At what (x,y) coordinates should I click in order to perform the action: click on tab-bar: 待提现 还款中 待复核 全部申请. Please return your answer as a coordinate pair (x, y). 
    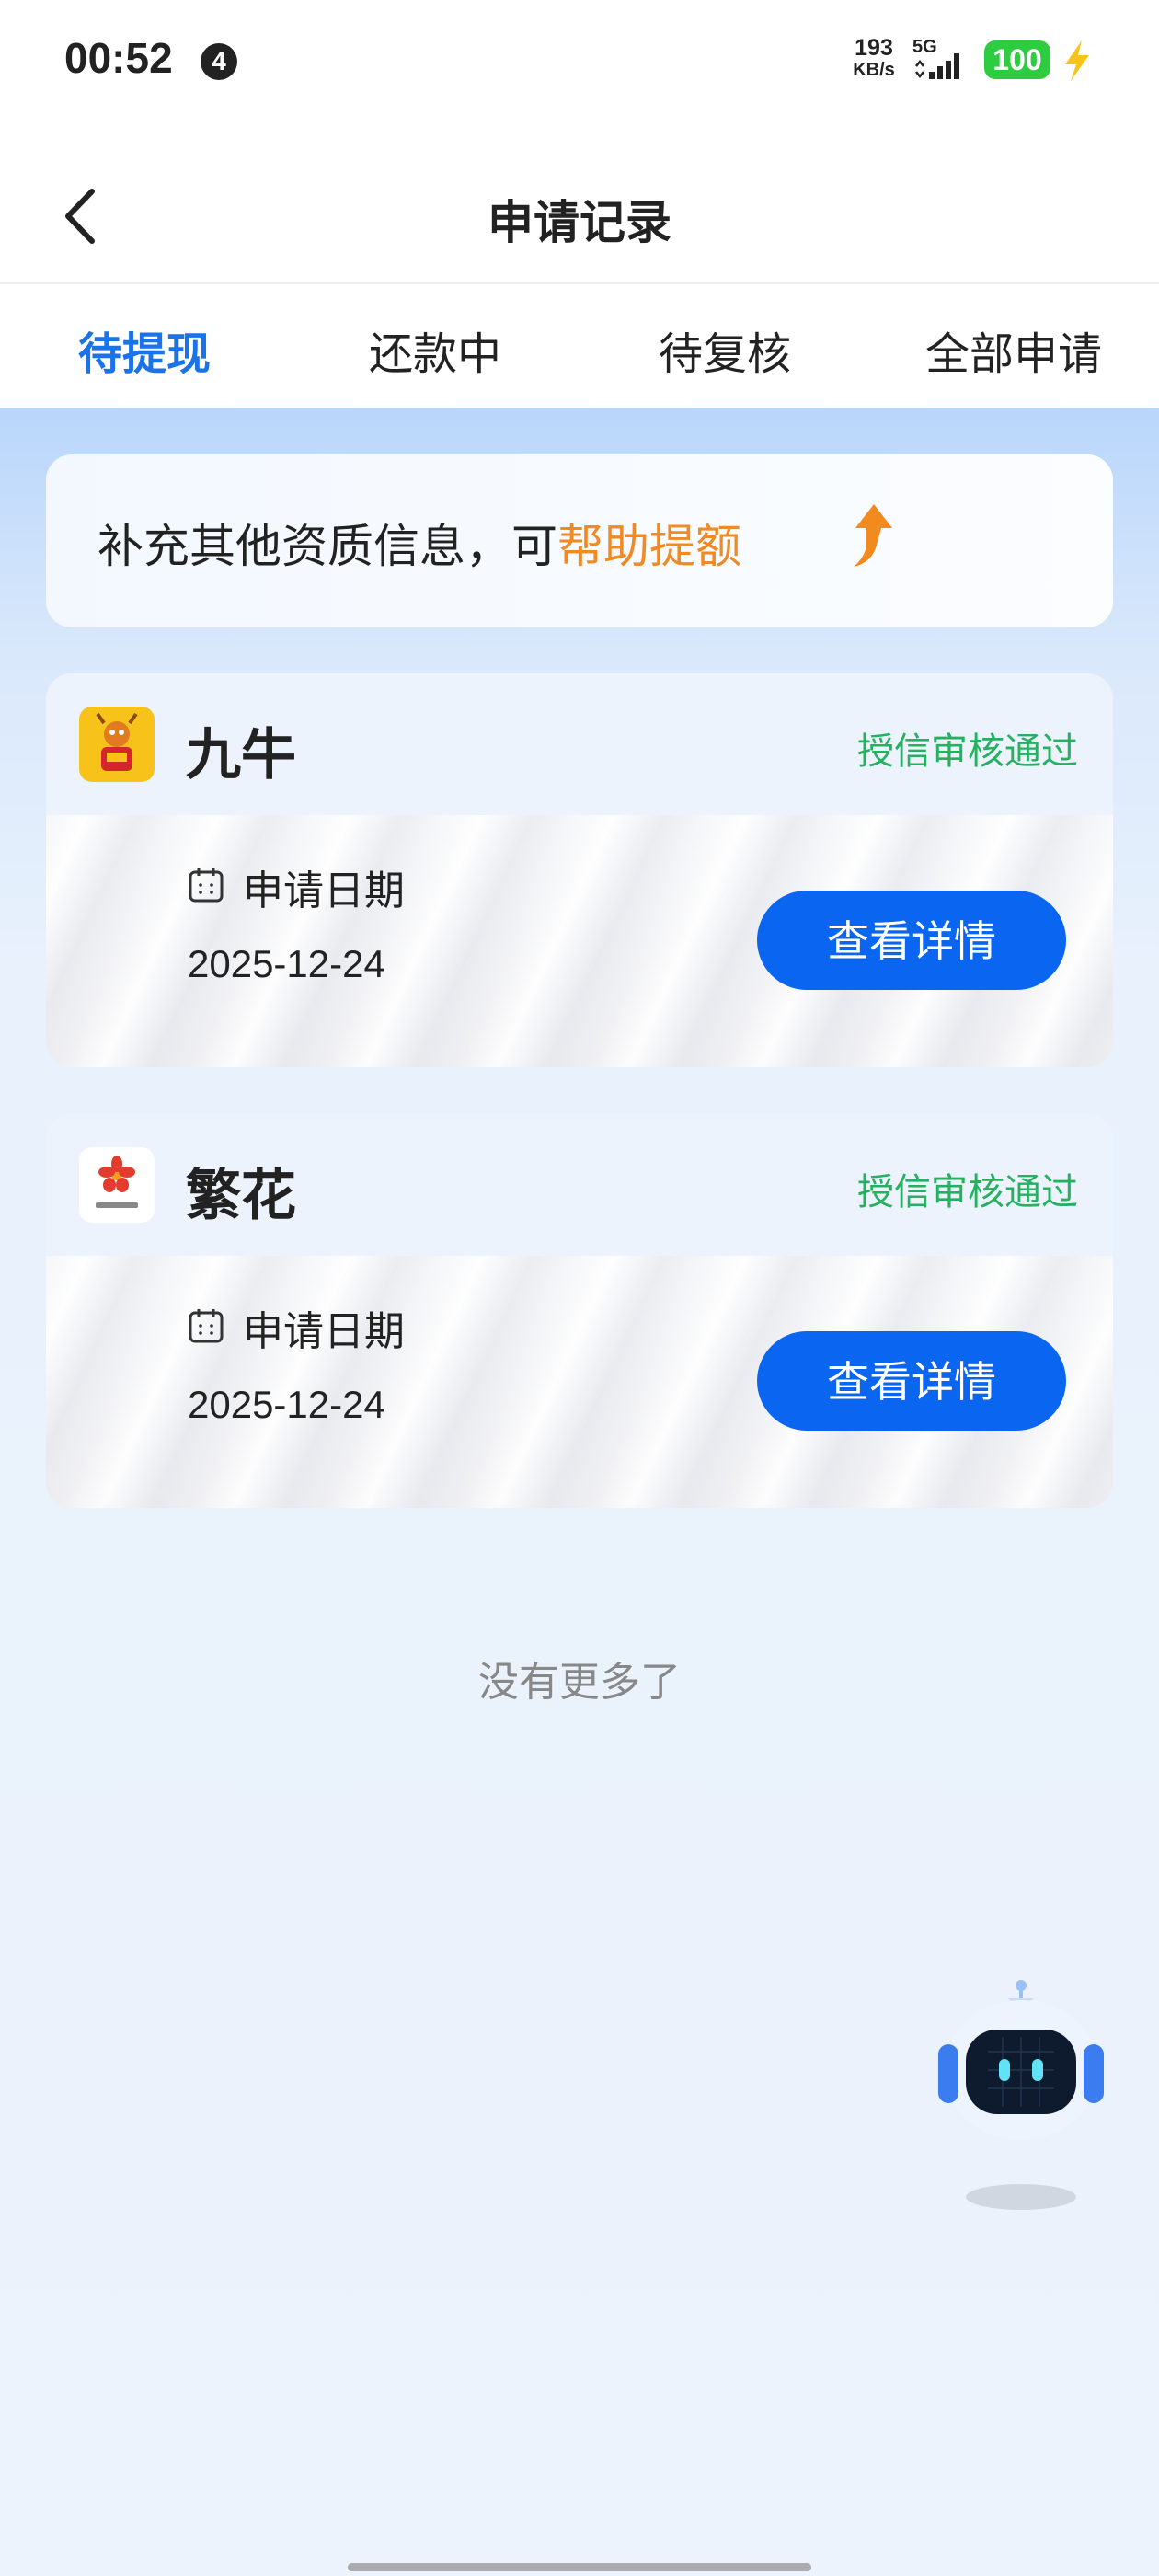
    Looking at the image, I should click on (579, 346).